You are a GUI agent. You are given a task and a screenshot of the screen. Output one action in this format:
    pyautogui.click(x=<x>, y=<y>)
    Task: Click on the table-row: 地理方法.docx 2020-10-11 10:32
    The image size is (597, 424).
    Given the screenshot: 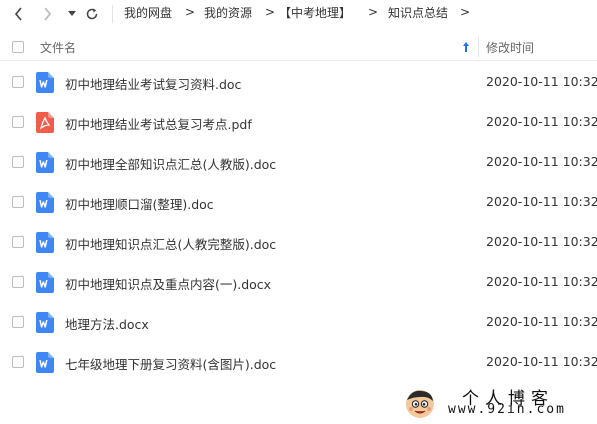 What is the action you would take?
    pyautogui.click(x=298, y=322)
    